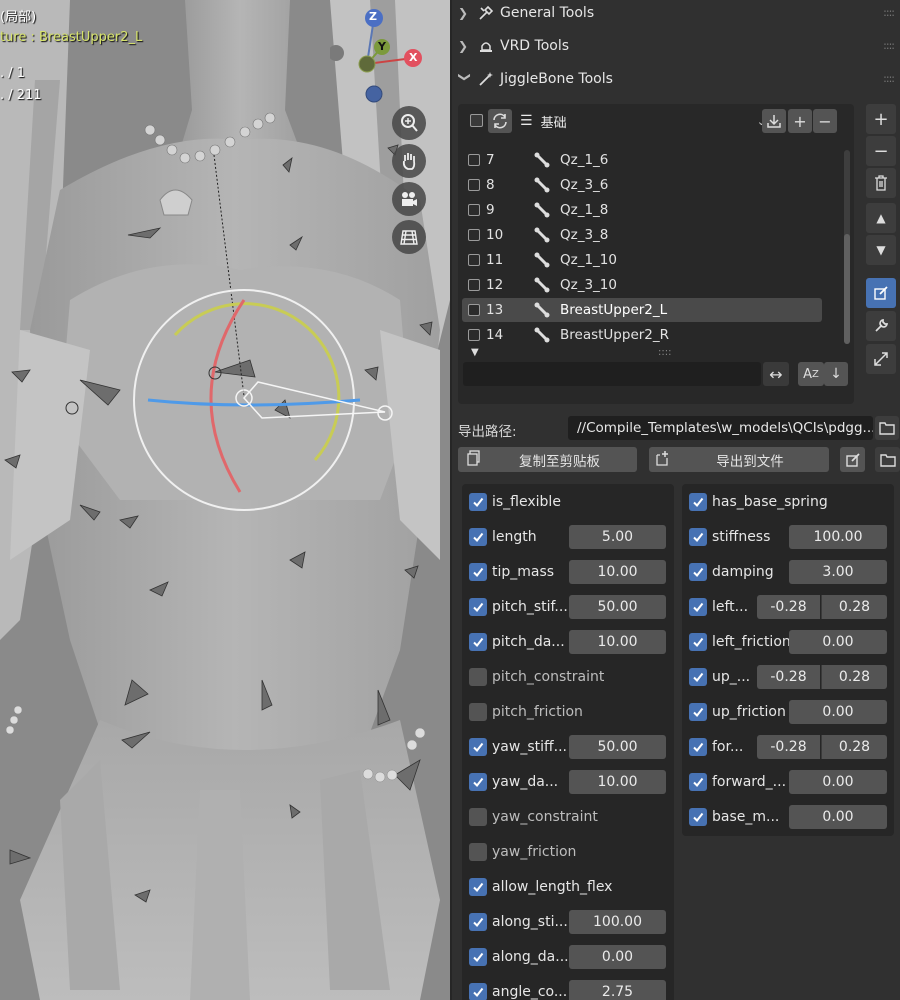 Image resolution: width=900 pixels, height=1000 pixels. I want to click on section-general-tools: ❯ General Tools ::::, so click(675, 14).